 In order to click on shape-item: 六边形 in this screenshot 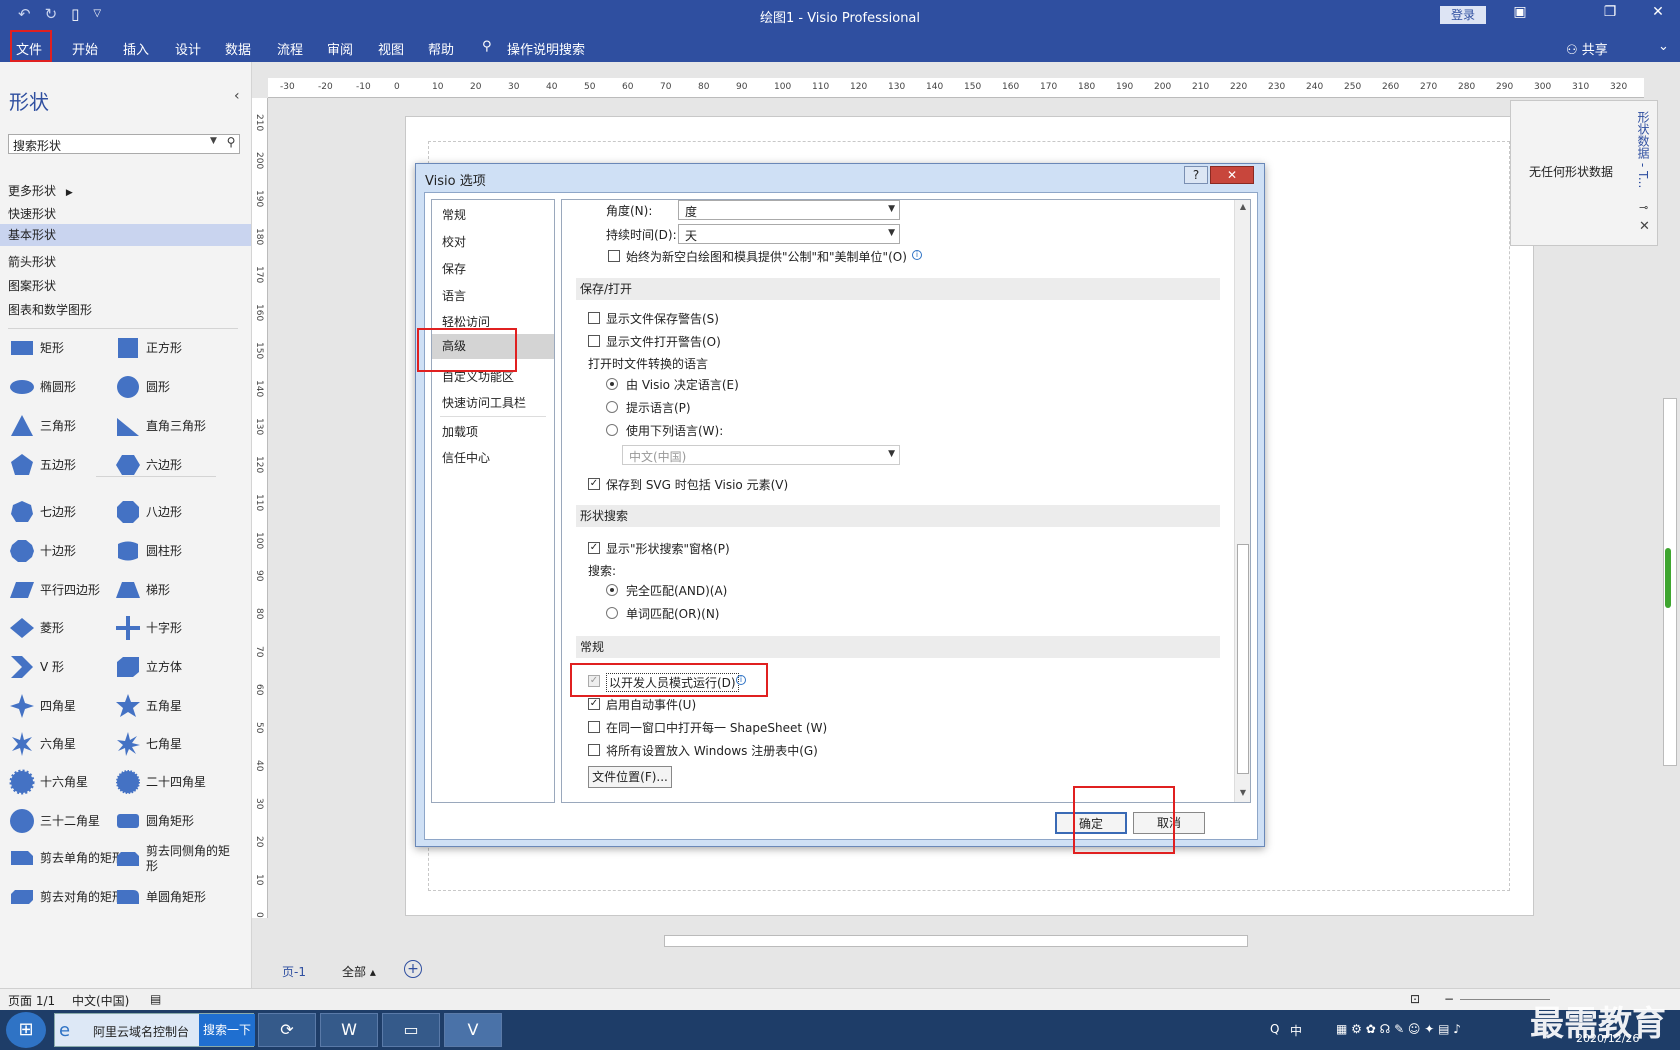, I will do `click(174, 465)`.